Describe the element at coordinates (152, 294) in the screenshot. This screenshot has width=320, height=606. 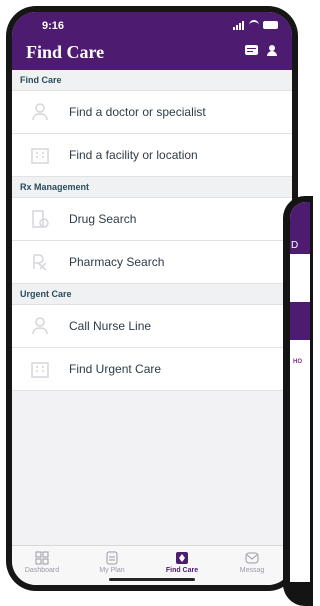
I see `section-header-urgent-care: Urgent Care` at that location.